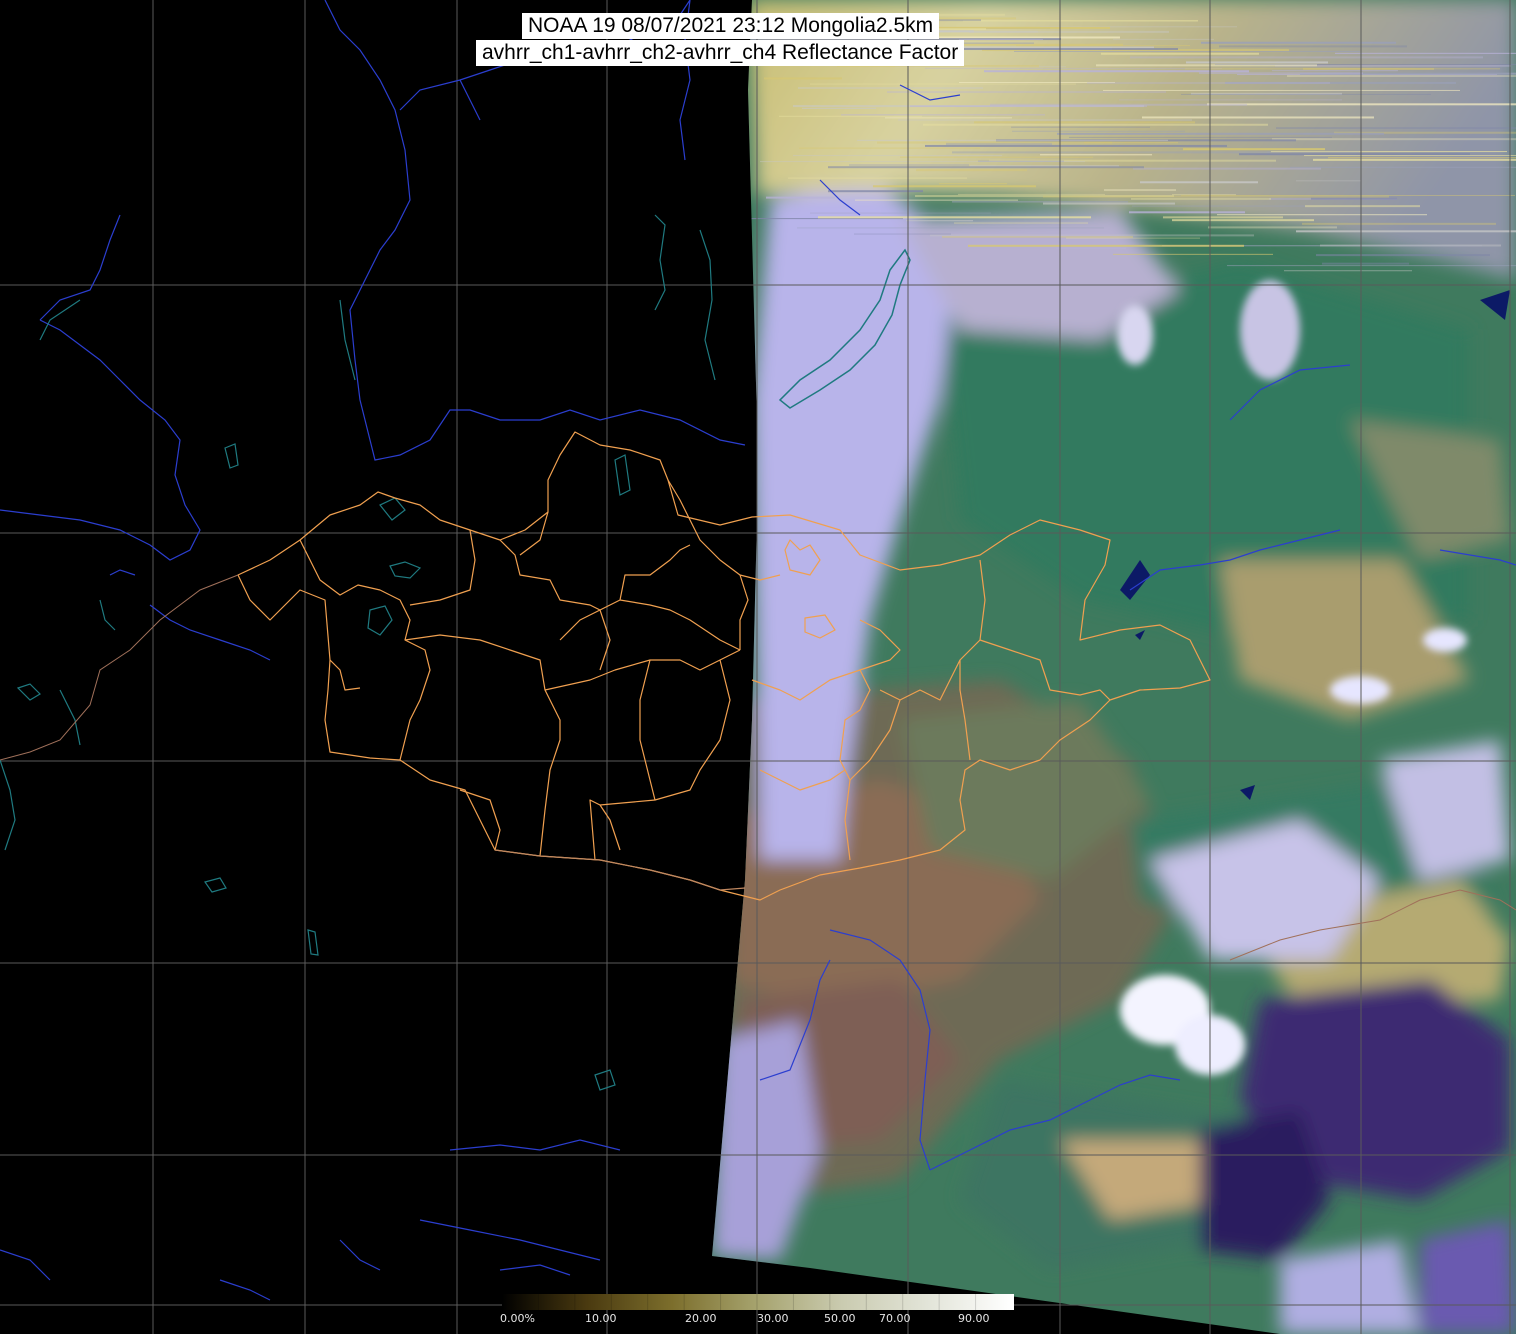 The image size is (1516, 1334). I want to click on colorbar-tick-label: 70.00, so click(895, 1318).